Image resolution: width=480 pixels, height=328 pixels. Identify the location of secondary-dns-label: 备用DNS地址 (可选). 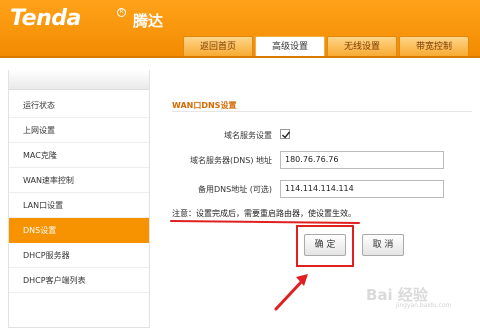
(234, 189).